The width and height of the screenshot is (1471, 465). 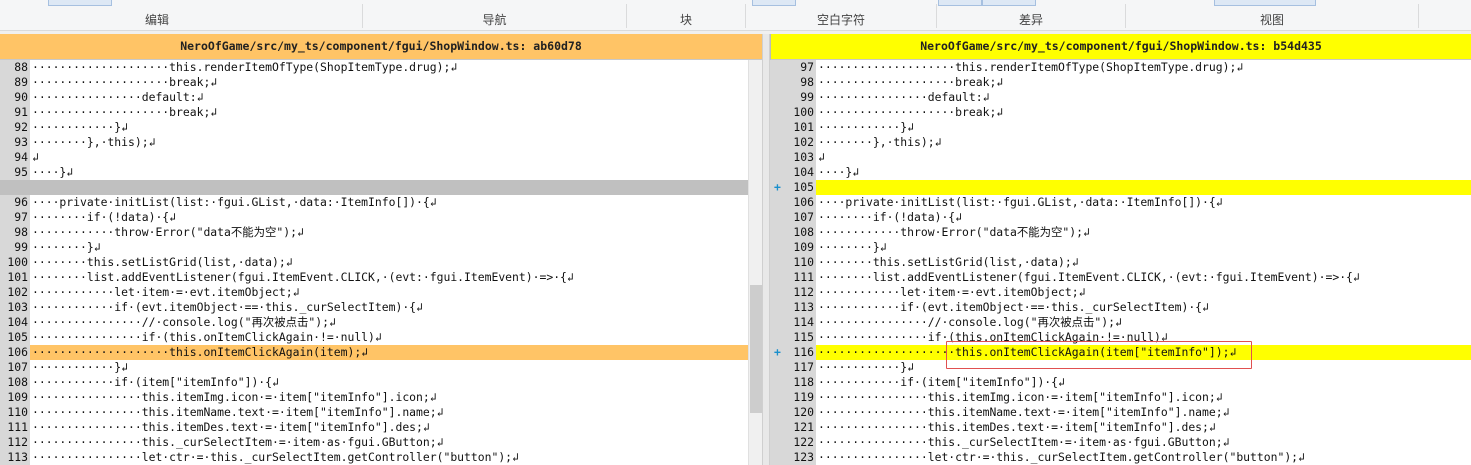 What do you see at coordinates (880, 142) in the screenshot?
I see `line-code: ········},·this);↲` at bounding box center [880, 142].